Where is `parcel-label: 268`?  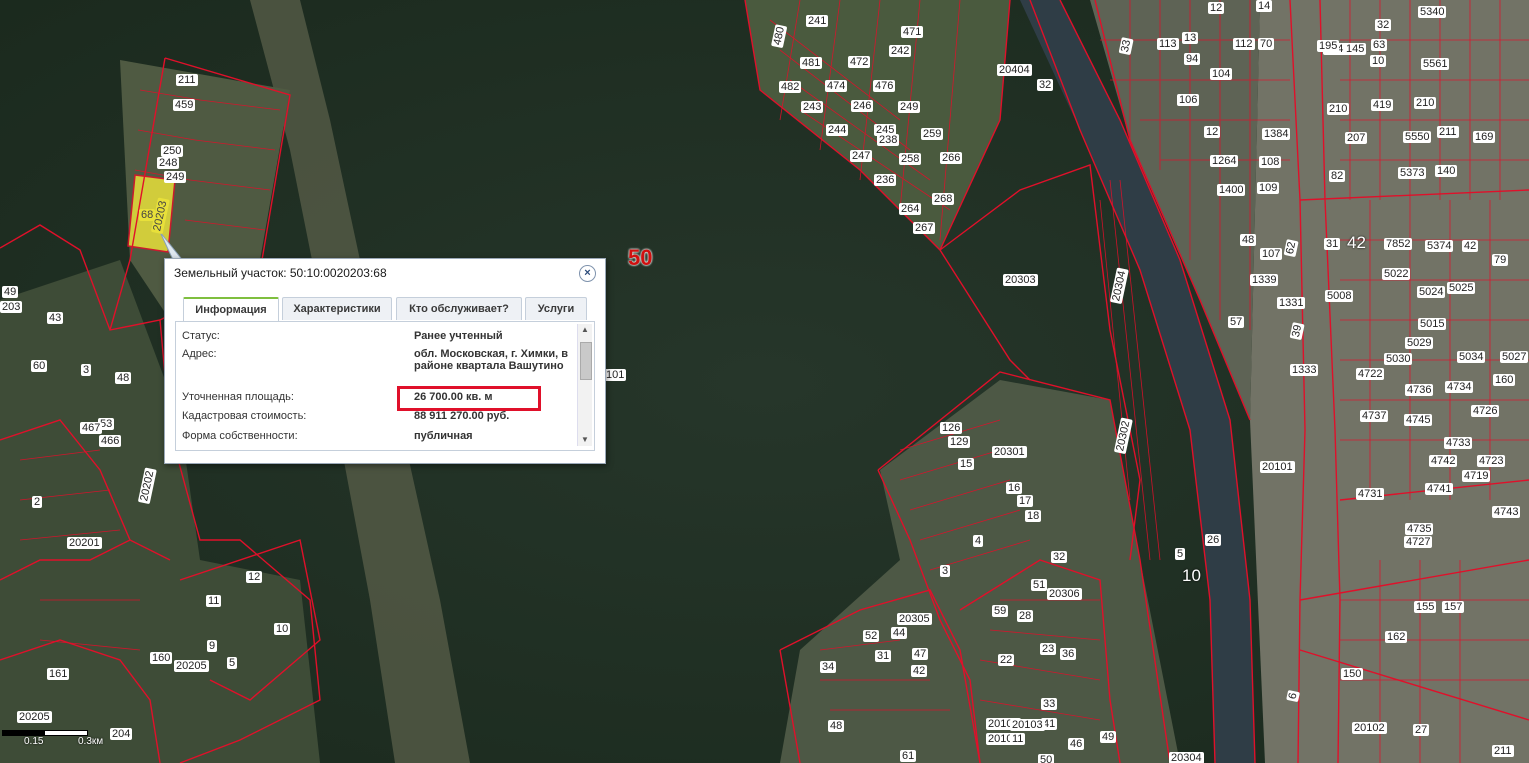
parcel-label: 268 is located at coordinates (943, 199).